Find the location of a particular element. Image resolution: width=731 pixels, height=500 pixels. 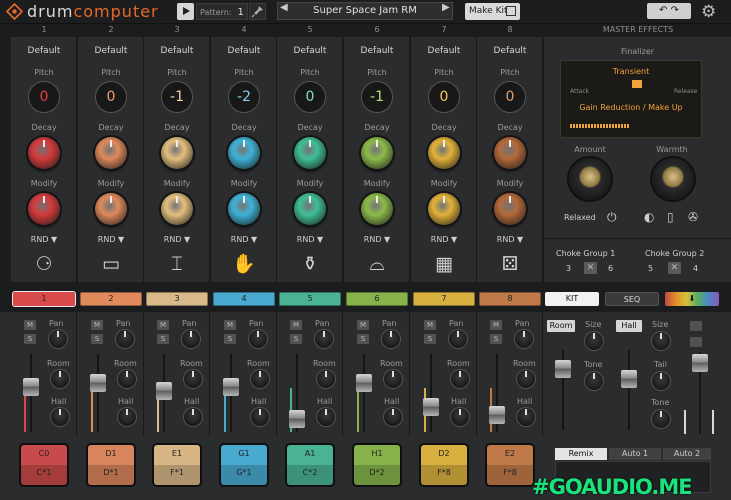

channel-tab: 3 is located at coordinates (177, 299).